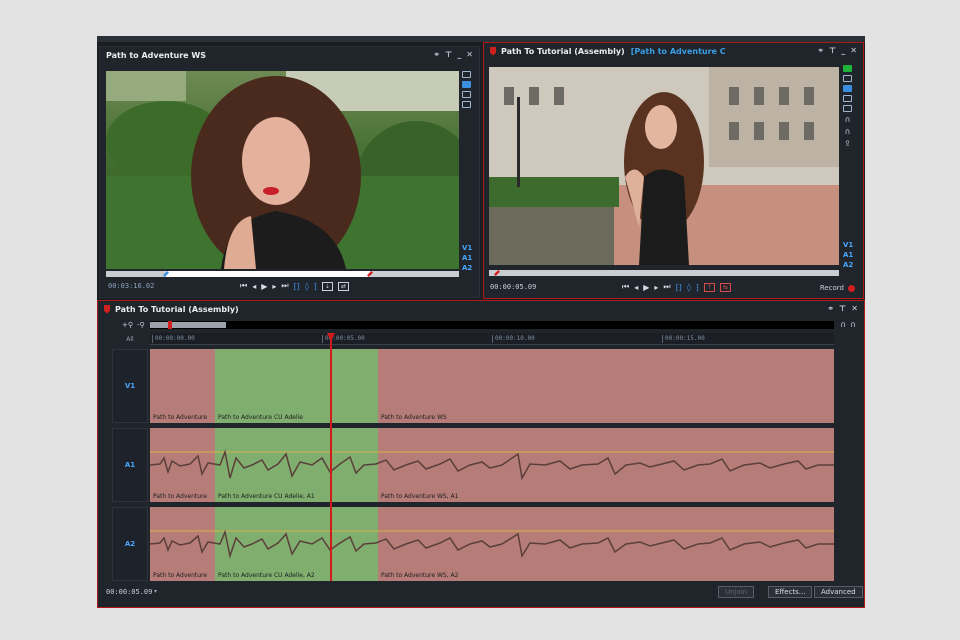  Describe the element at coordinates (851, 288) in the screenshot. I see `record-dot-icon` at that location.